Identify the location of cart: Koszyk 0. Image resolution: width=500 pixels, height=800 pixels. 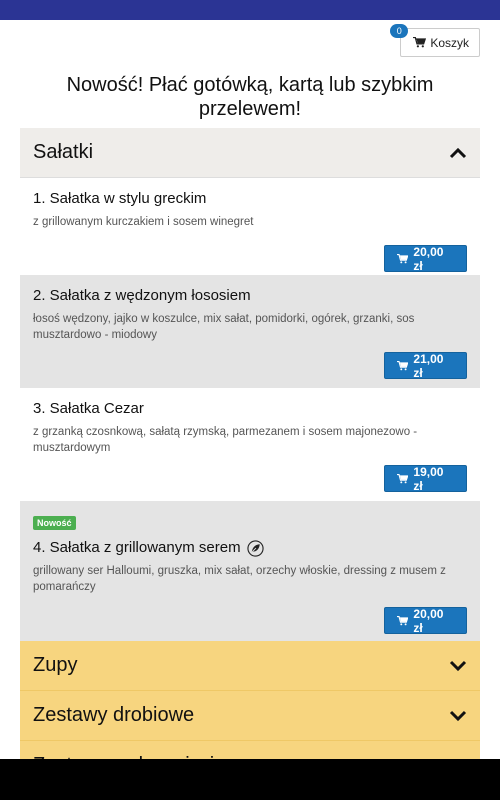
(435, 40).